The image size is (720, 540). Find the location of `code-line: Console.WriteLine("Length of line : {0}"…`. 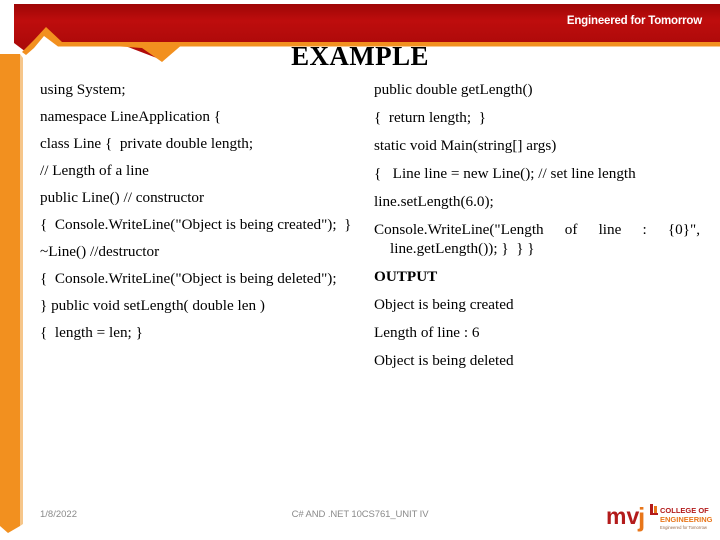

code-line: Console.WriteLine("Length of line : {0}"… is located at coordinates (539, 239).